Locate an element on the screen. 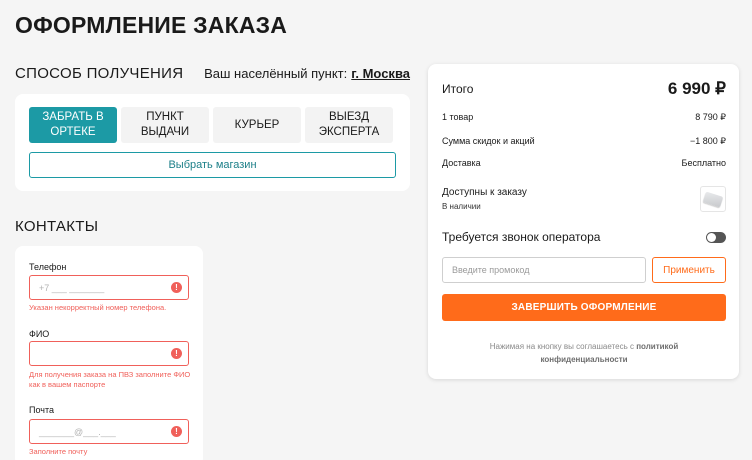 This screenshot has height=460, width=752. product-thumbnail is located at coordinates (713, 199).